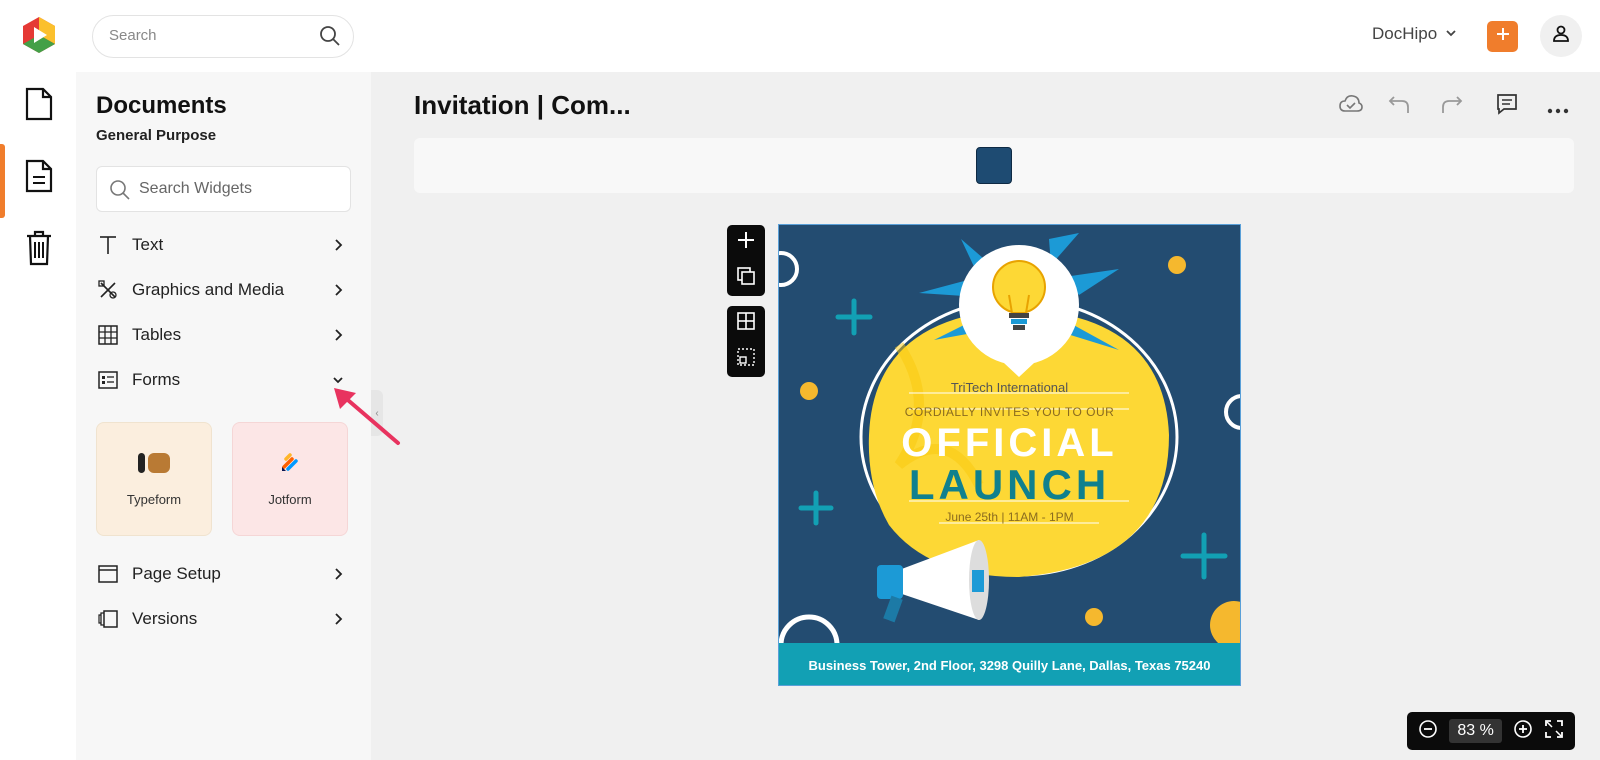  Describe the element at coordinates (222, 380) in the screenshot. I see `menu-item-forms: Forms` at that location.